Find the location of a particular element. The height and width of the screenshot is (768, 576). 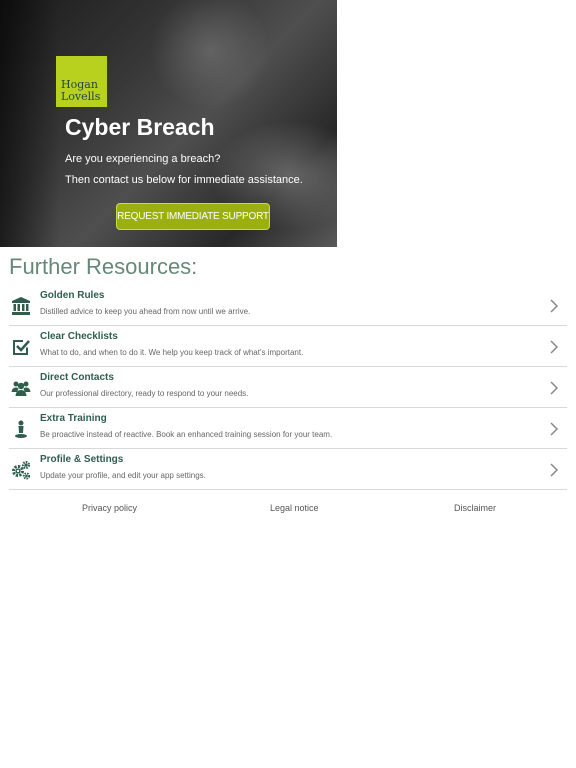

footer-links: Privacy policy Legal notice Disclaimer is located at coordinates (288, 510).